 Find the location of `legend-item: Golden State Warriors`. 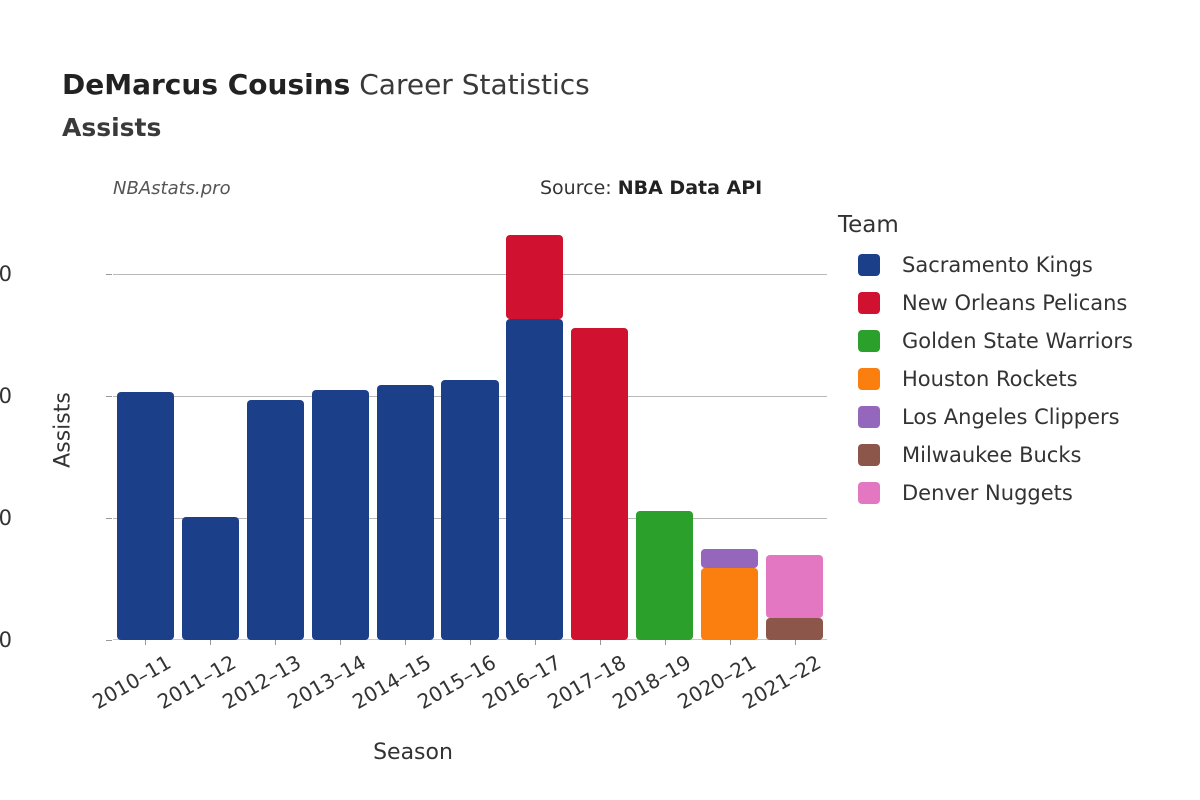

legend-item: Golden State Warriors is located at coordinates (1018, 341).